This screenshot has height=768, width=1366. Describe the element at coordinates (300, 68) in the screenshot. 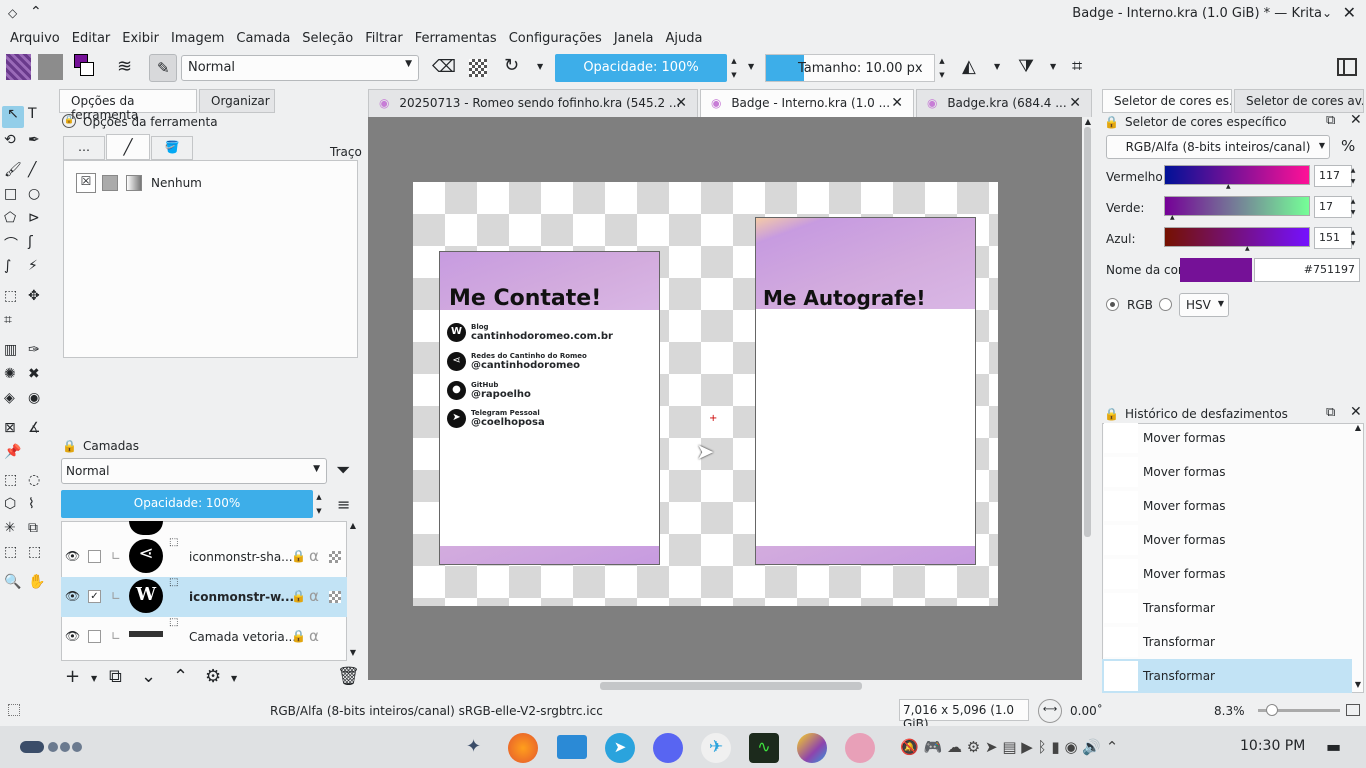

I see `blend-mode-select: Normal ▼` at that location.